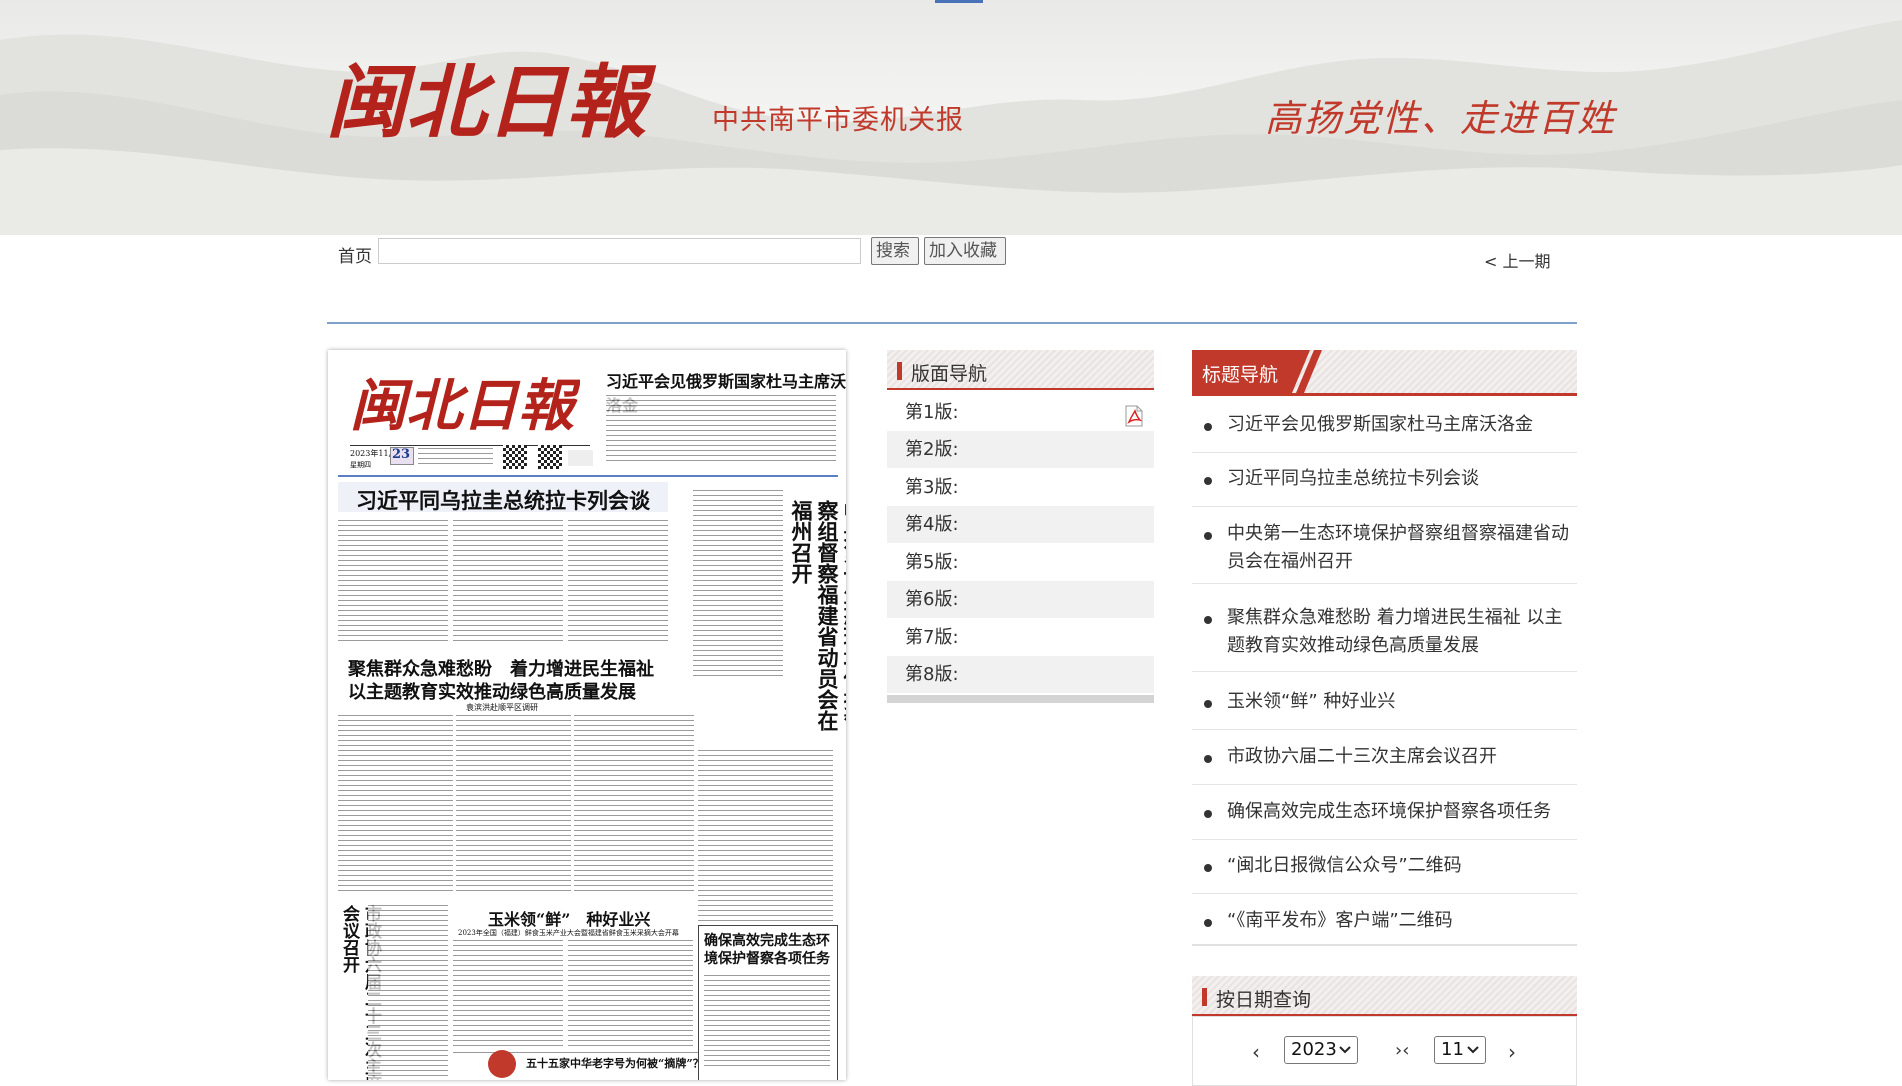  What do you see at coordinates (1384, 1051) in the screenshot?
I see `date-query-box` at bounding box center [1384, 1051].